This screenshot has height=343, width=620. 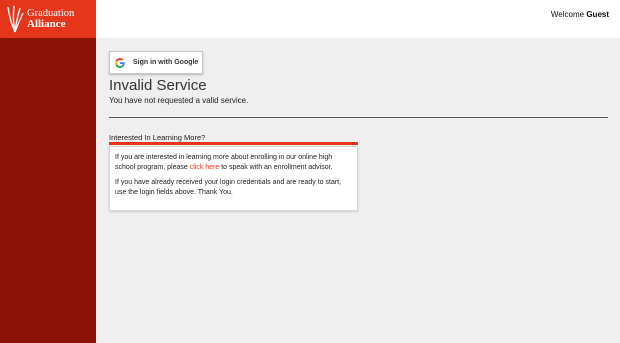 I want to click on graduation-alliance-logo-icon, so click(x=15, y=19).